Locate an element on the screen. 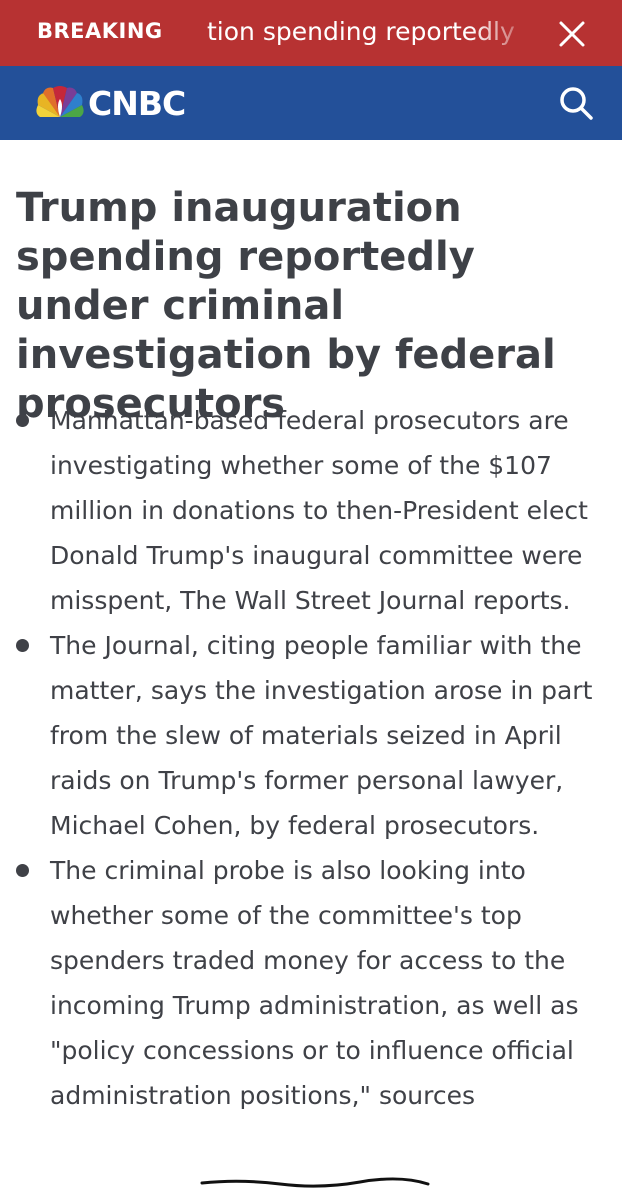 The width and height of the screenshot is (622, 1200). handwritten-scribble is located at coordinates (315, 1182).